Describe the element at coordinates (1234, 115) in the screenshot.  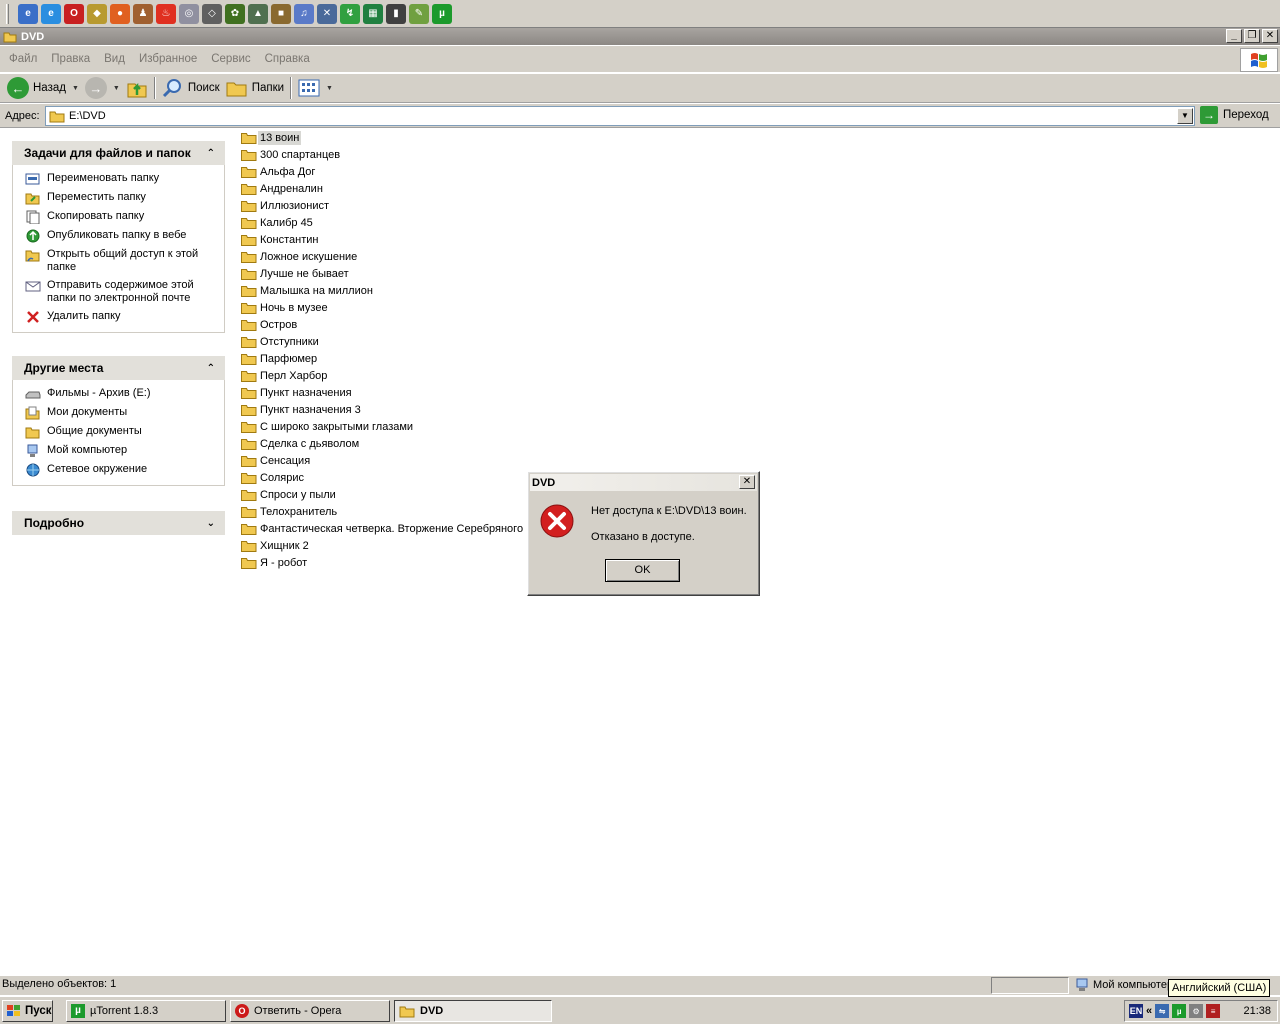
I see `go-button: → Переход` at that location.